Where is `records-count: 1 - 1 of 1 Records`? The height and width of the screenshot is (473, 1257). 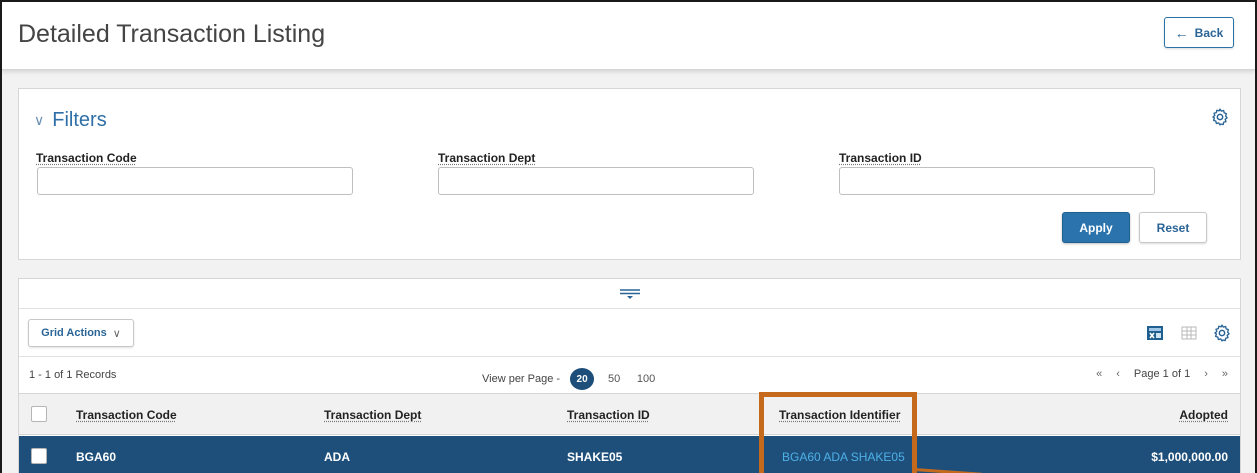
records-count: 1 - 1 of 1 Records is located at coordinates (73, 375).